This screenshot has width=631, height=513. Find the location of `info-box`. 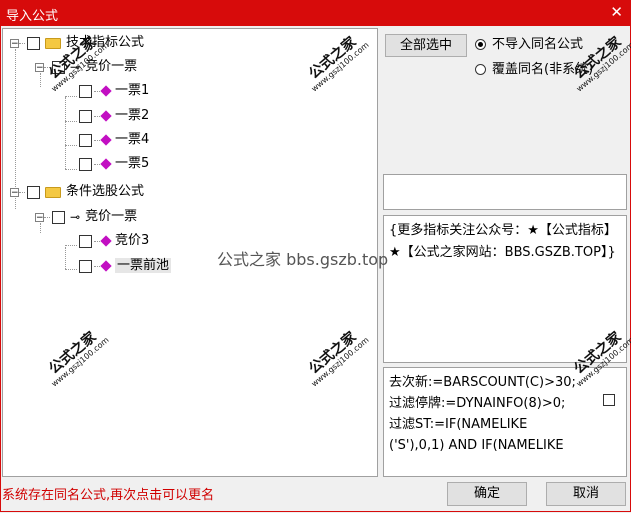

info-box is located at coordinates (505, 192).